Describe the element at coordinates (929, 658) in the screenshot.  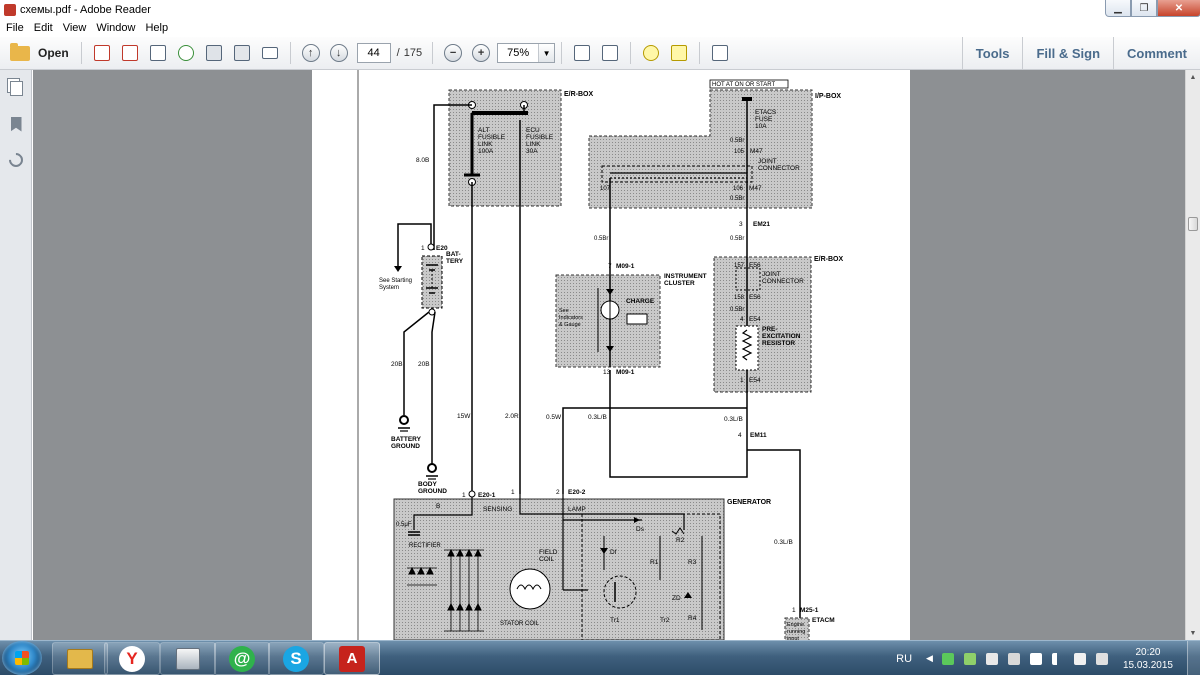
I see `tray-expand-icon: ◀` at that location.